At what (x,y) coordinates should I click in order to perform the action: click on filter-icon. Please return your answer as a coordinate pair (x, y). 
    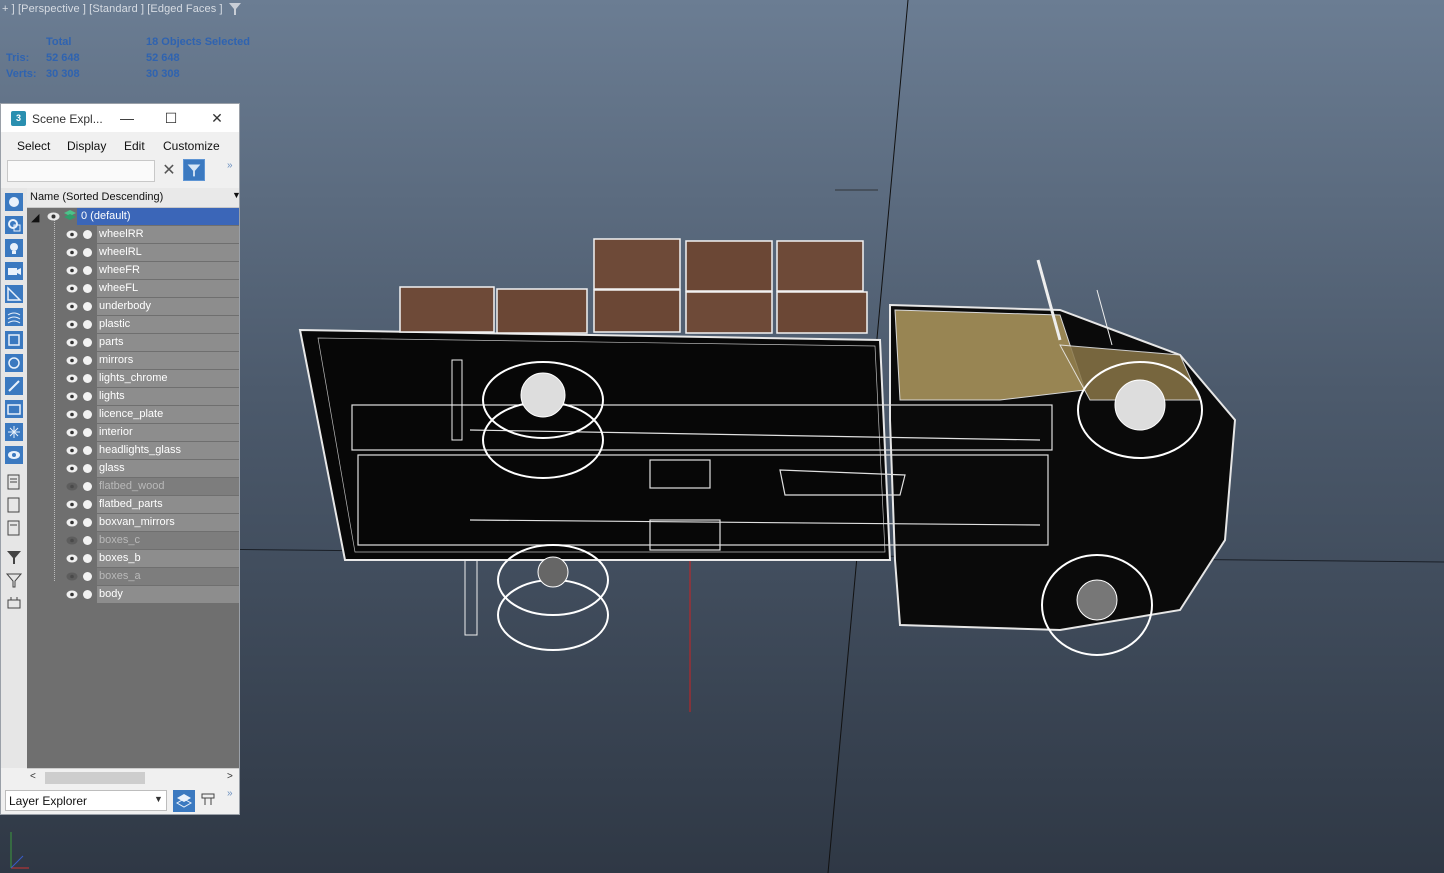
    Looking at the image, I should click on (235, 9).